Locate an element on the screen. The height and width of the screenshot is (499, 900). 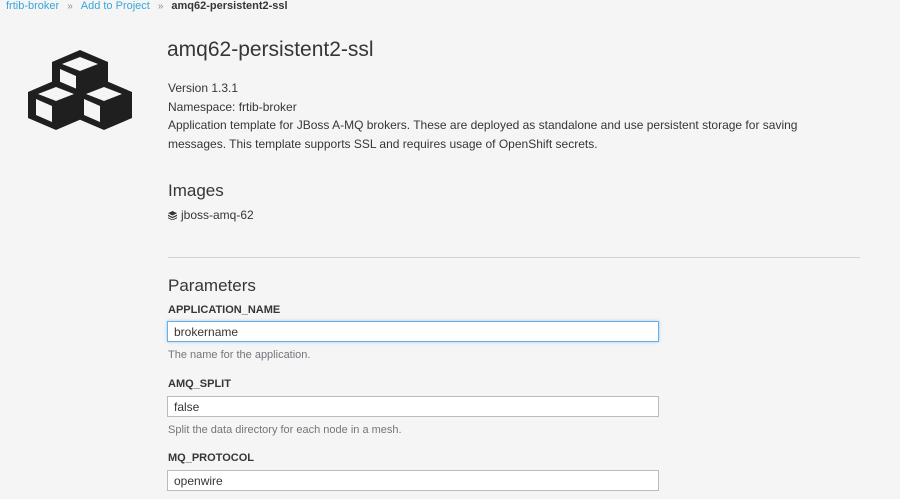
param-help-application-name: The name for the application. is located at coordinates (239, 355).